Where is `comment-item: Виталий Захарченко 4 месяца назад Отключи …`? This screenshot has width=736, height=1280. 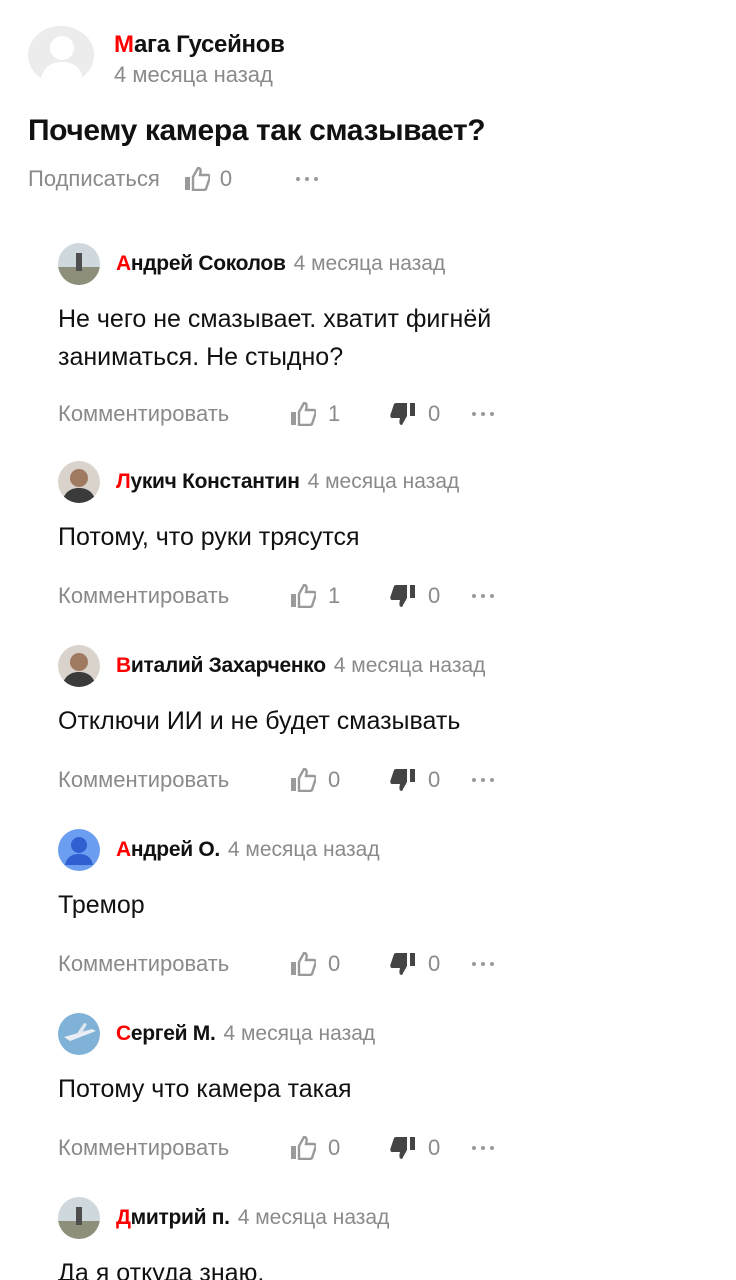 comment-item: Виталий Захарченко 4 месяца назад Отключи … is located at coordinates (388, 722).